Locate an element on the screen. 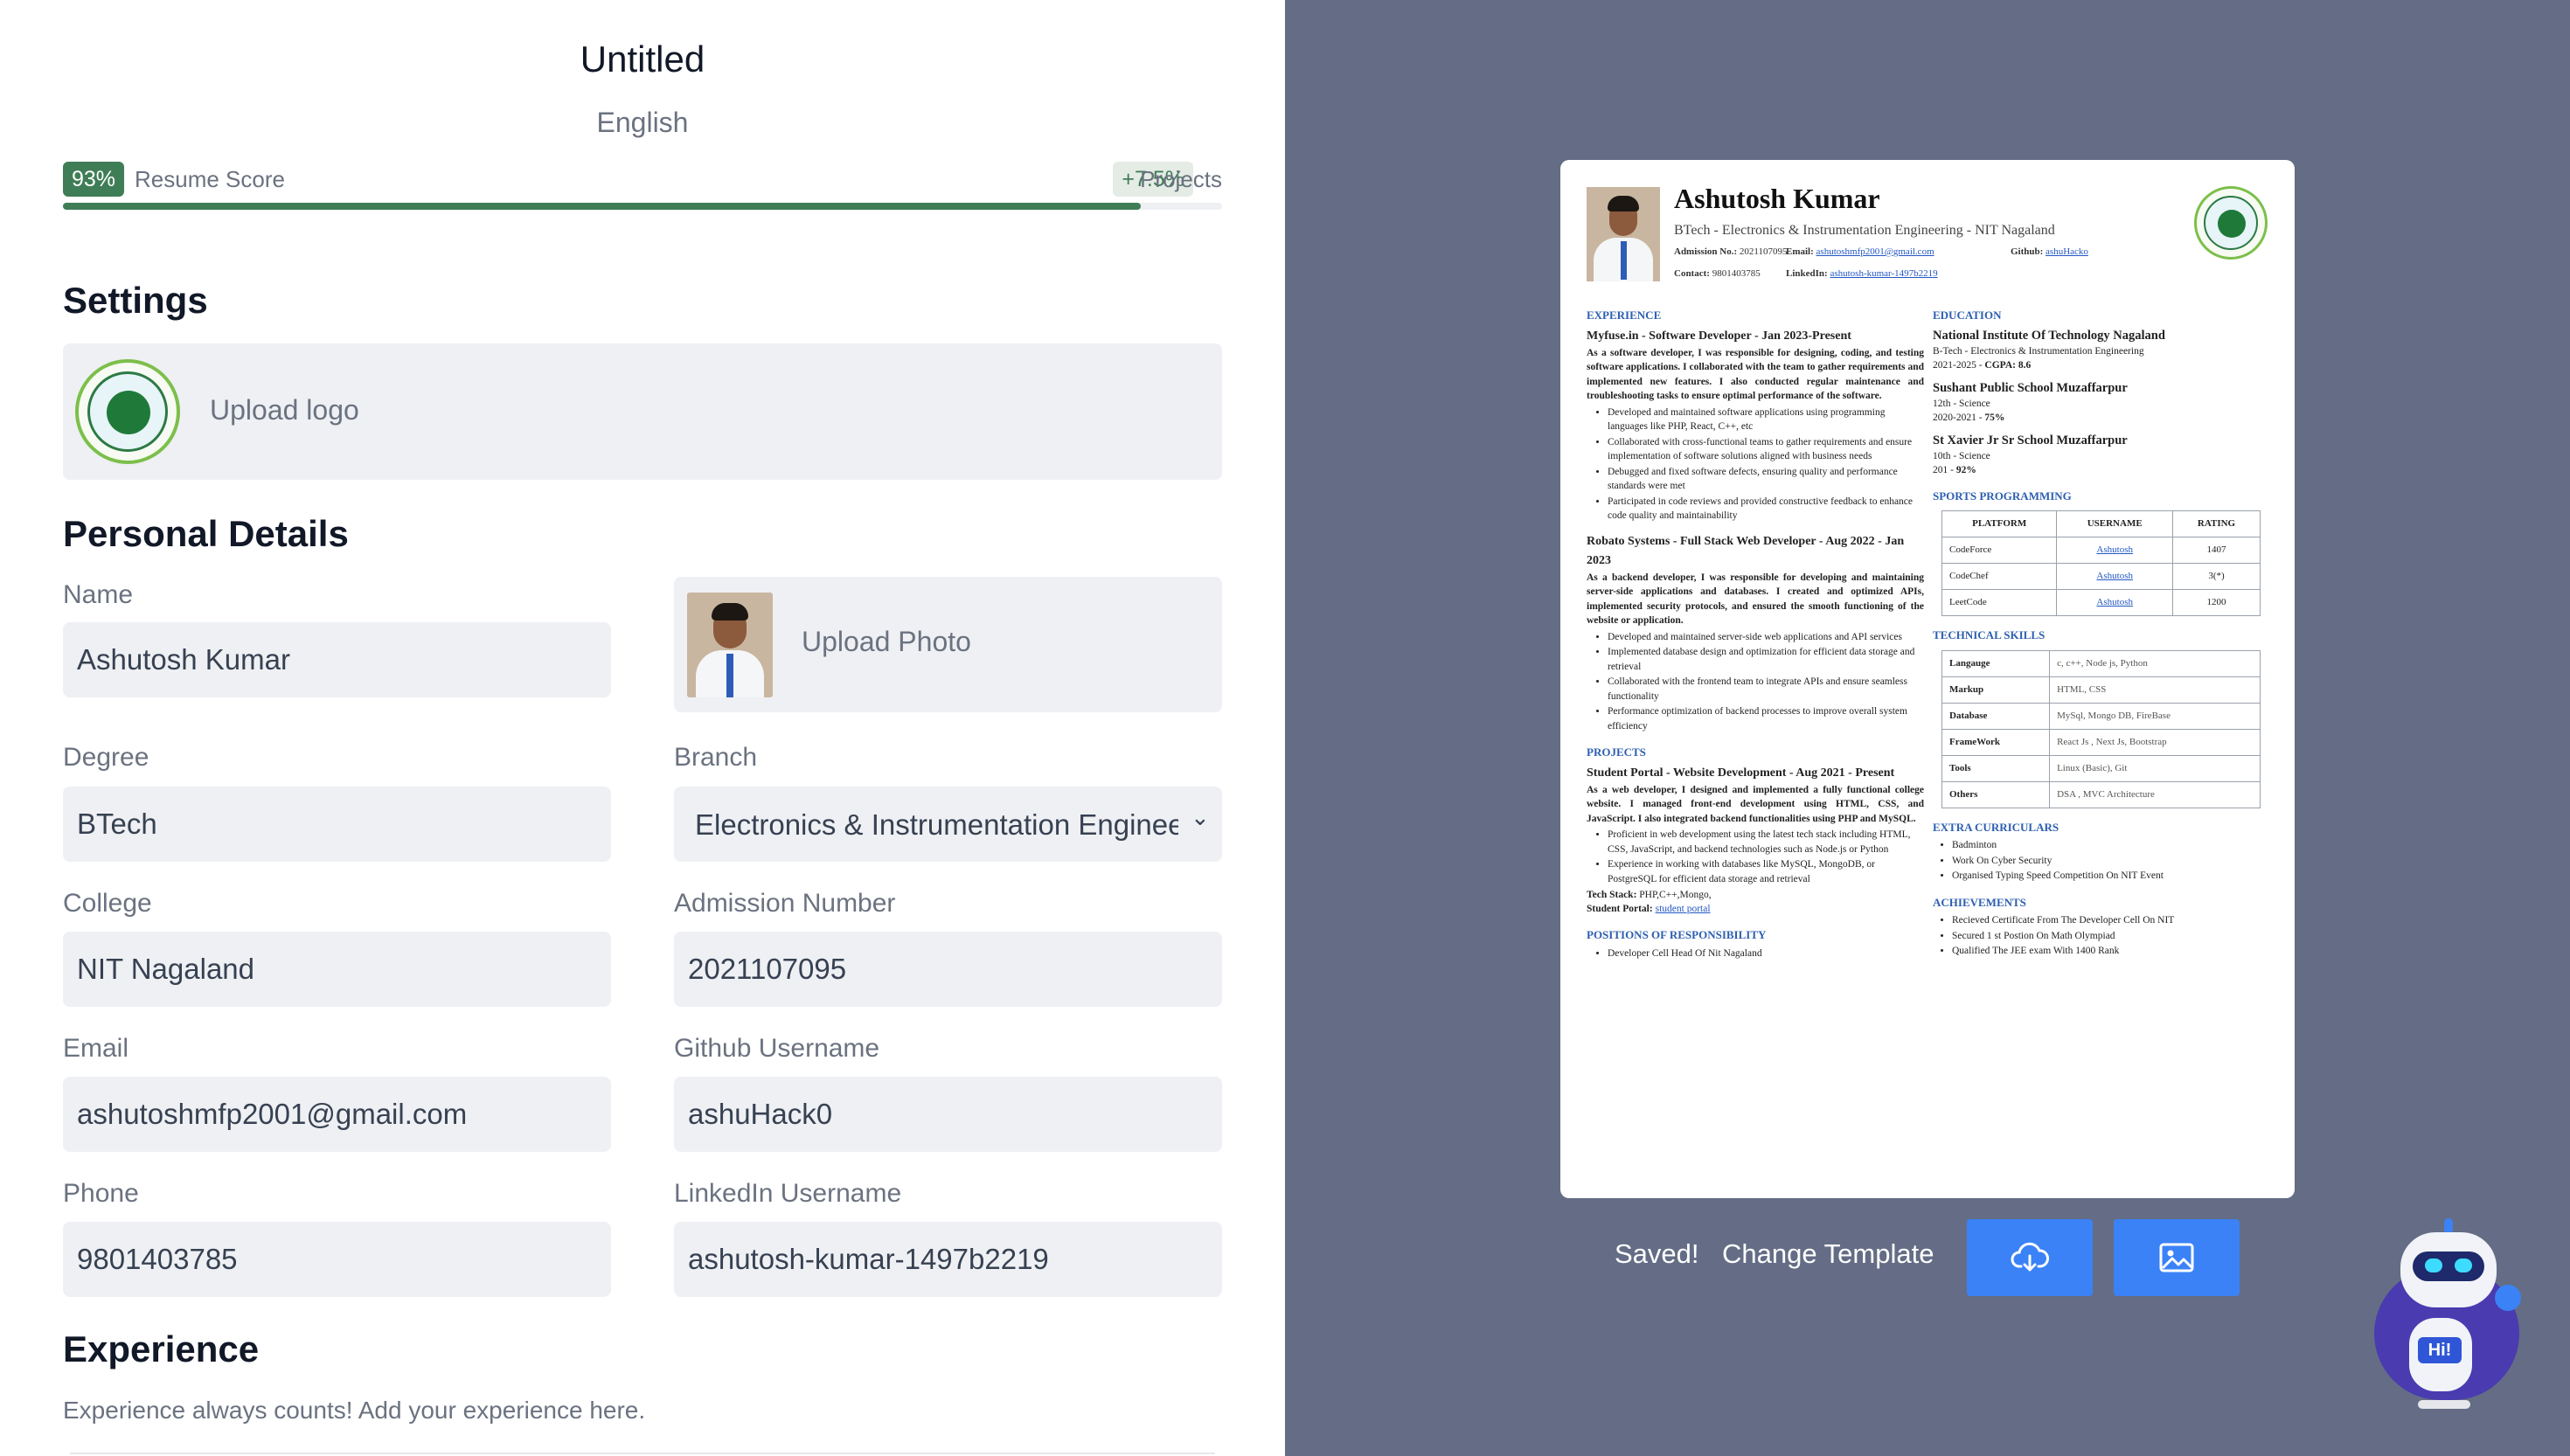 This screenshot has height=1456, width=2570. resume-education-heading: EDUCATION is located at coordinates (1967, 315).